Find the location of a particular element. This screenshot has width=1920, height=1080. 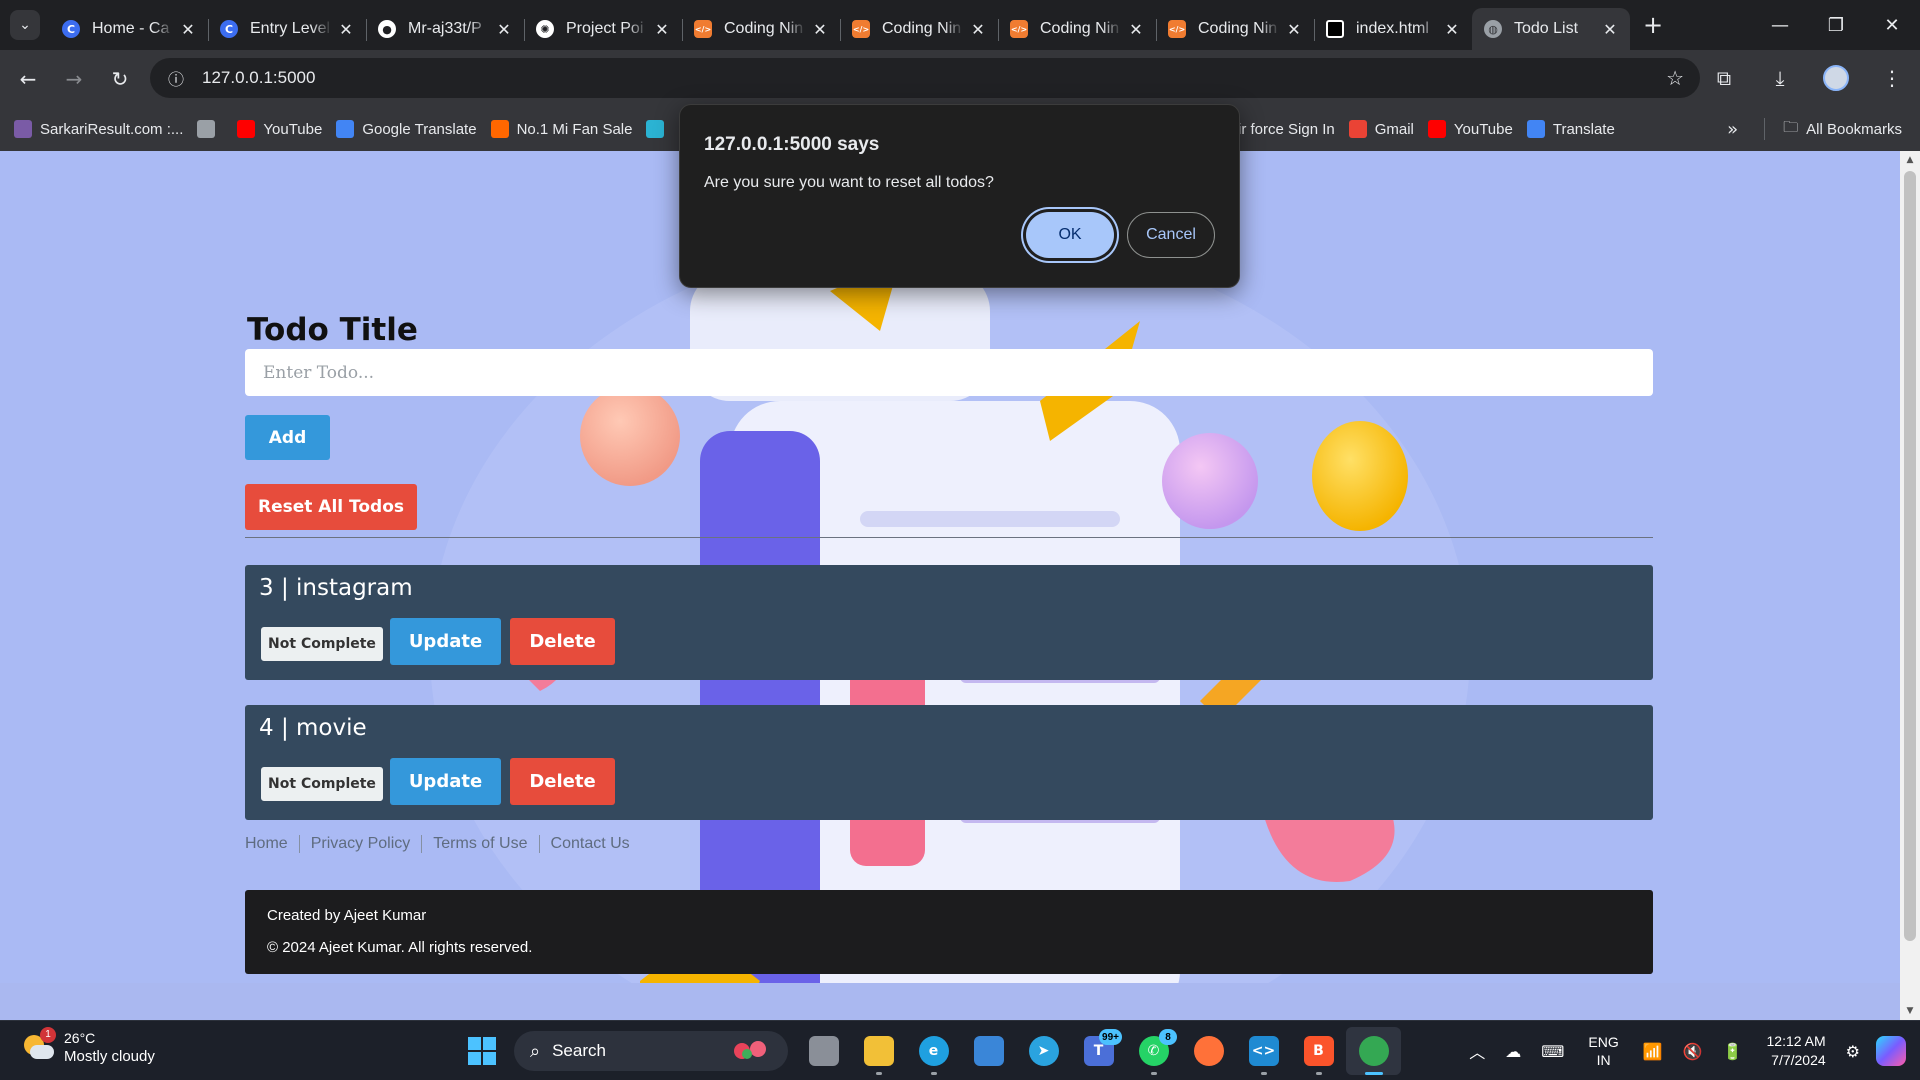

browser-tab: ◍ Todo List ✕ is located at coordinates (1551, 29).